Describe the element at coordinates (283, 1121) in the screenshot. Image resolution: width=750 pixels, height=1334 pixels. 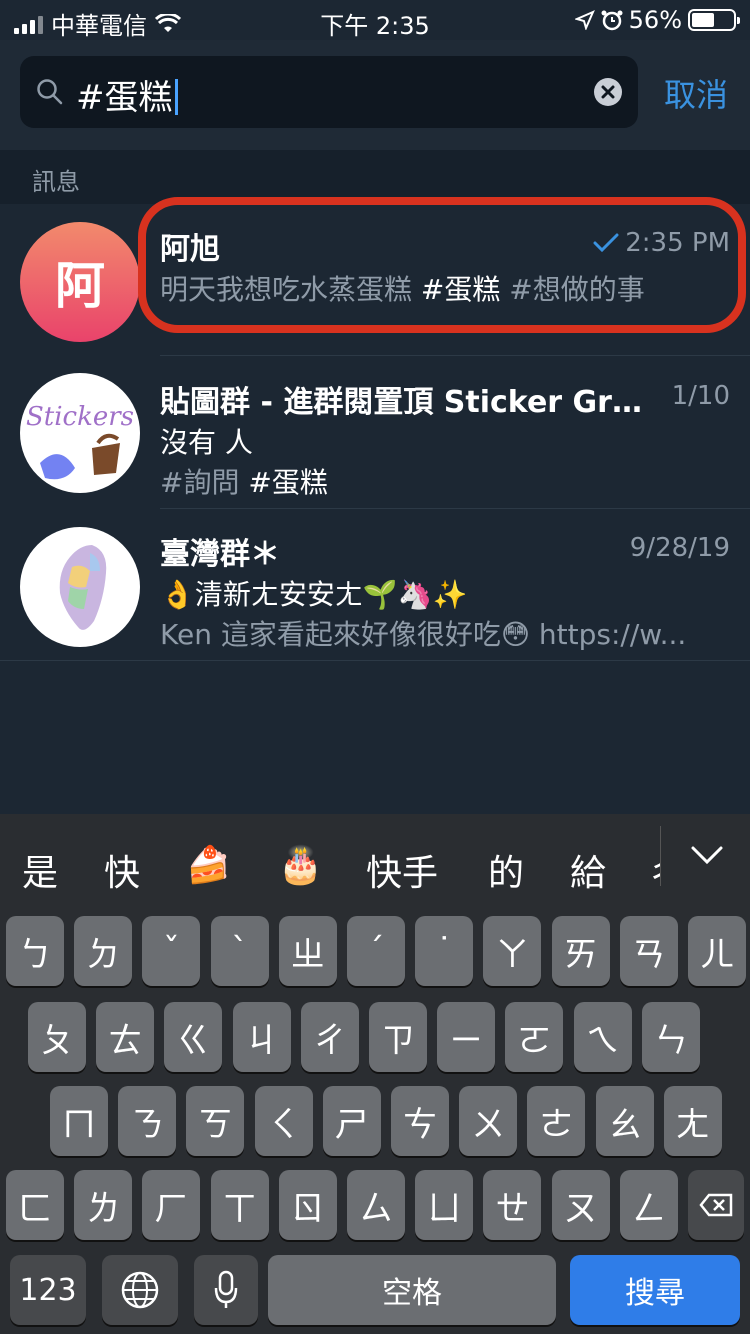
I see `keyboard-key: ㄑ` at that location.